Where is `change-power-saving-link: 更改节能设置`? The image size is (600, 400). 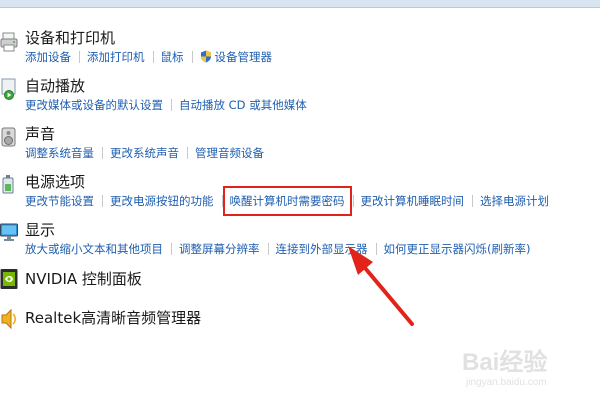 change-power-saving-link: 更改节能设置 is located at coordinates (59, 201).